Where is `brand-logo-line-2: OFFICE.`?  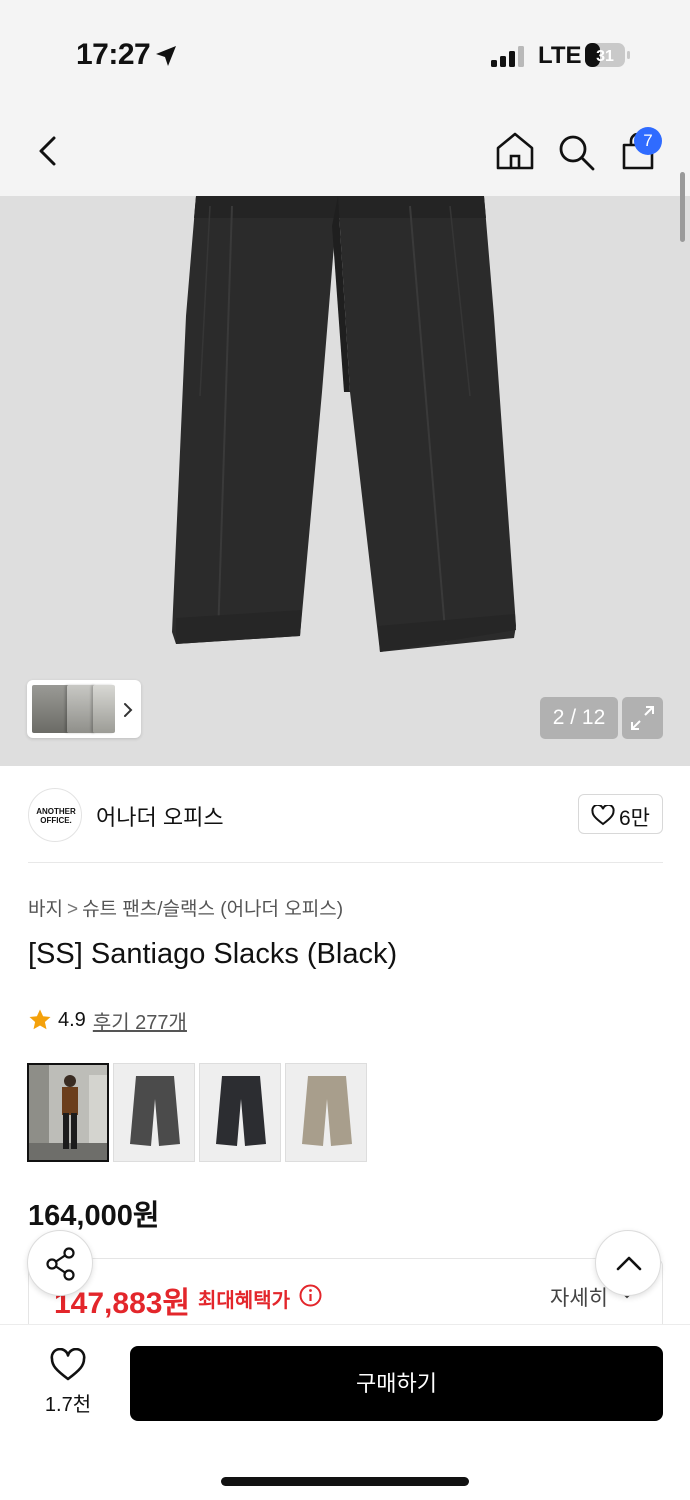
brand-logo-line-2: OFFICE. is located at coordinates (56, 820).